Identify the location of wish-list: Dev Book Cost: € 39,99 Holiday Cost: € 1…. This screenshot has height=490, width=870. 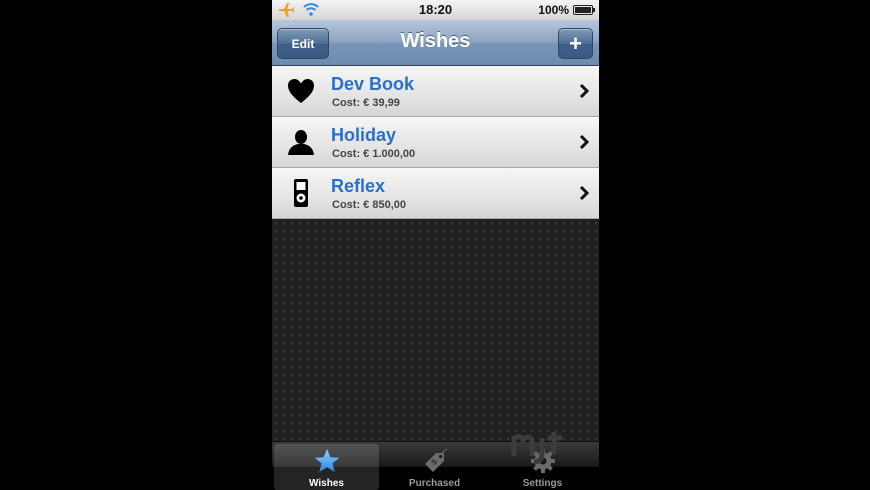
(435, 142).